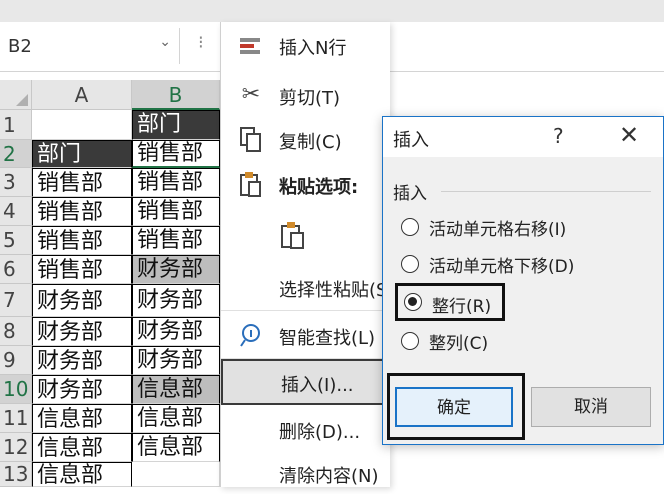  I want to click on name-box: B2 ⌄, so click(90, 46).